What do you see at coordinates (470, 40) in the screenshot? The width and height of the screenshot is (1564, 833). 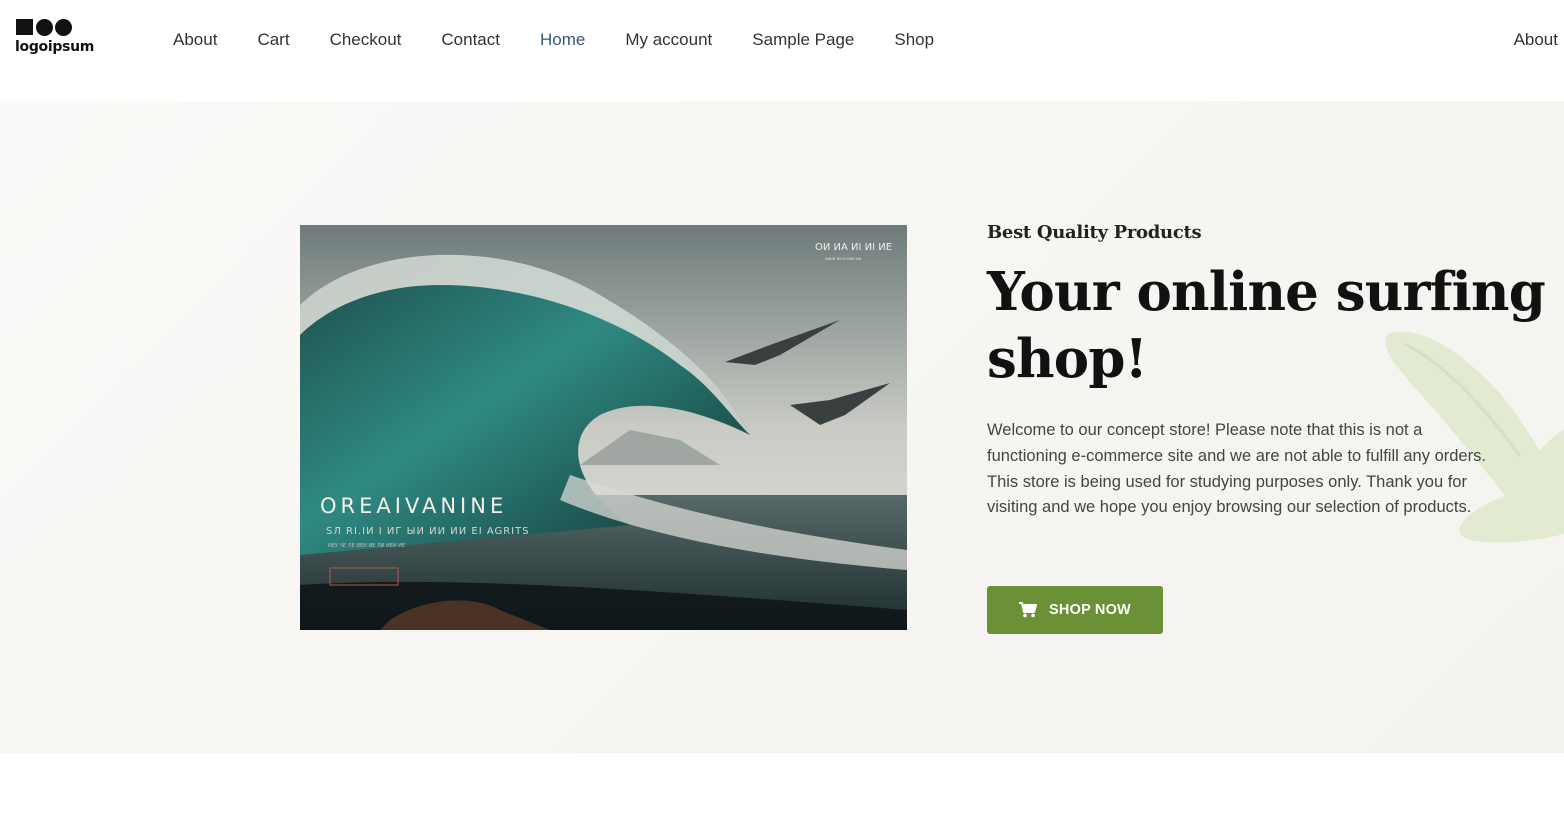 I see `nav-item-contact: Contact` at bounding box center [470, 40].